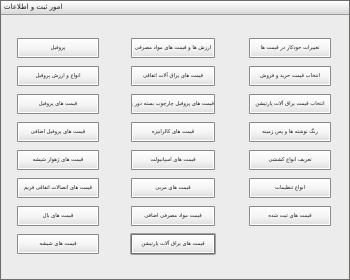 This screenshot has width=350, height=280. Describe the element at coordinates (173, 216) in the screenshot. I see `extra-consumables-prices-button: قیمت مواد مصرفی اضافی` at that location.